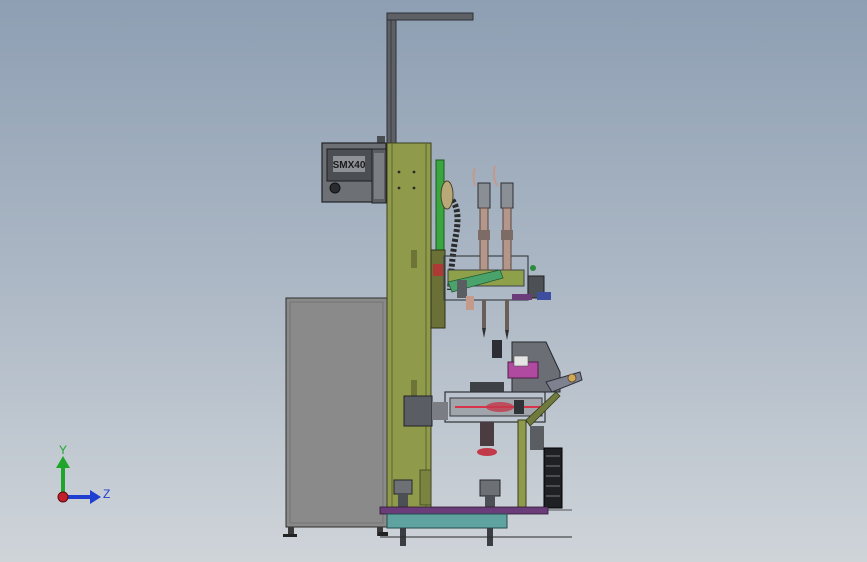 Image resolution: width=867 pixels, height=562 pixels. I want to click on control-box-label: SMX40, so click(349, 165).